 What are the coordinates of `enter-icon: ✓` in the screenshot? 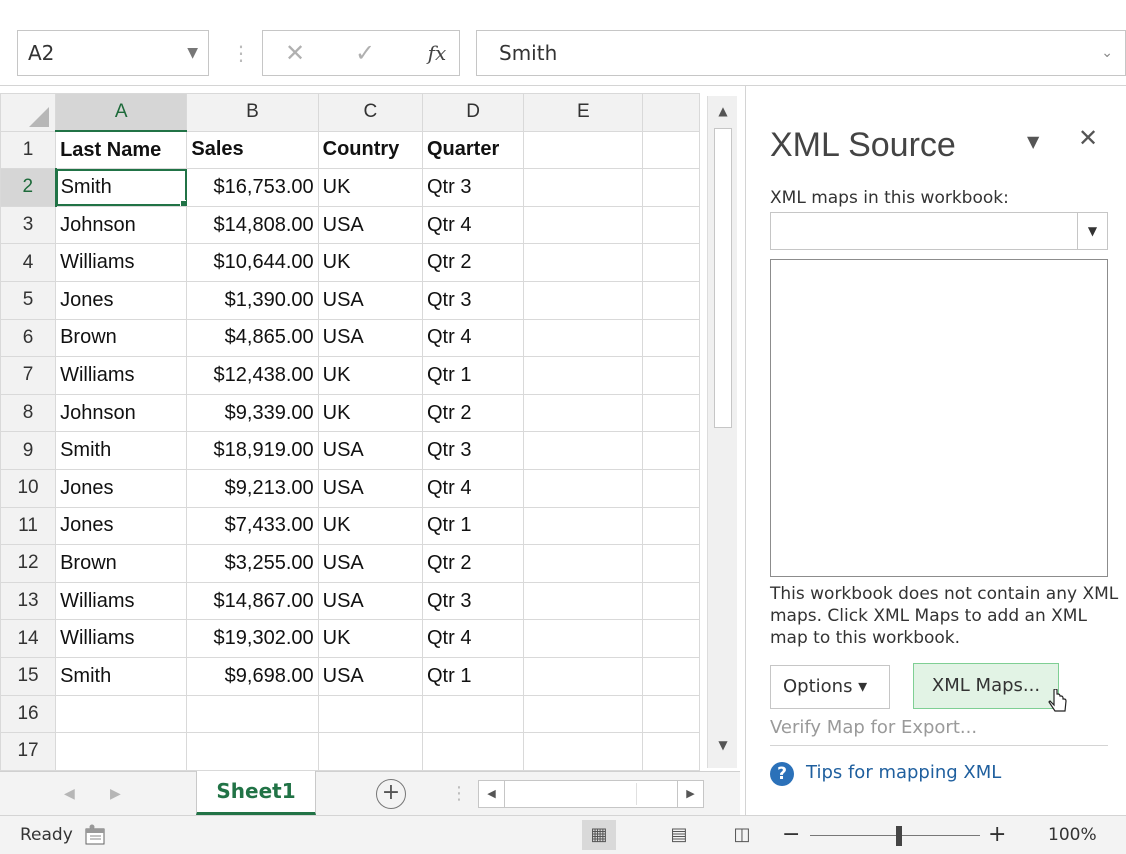 It's located at (365, 53).